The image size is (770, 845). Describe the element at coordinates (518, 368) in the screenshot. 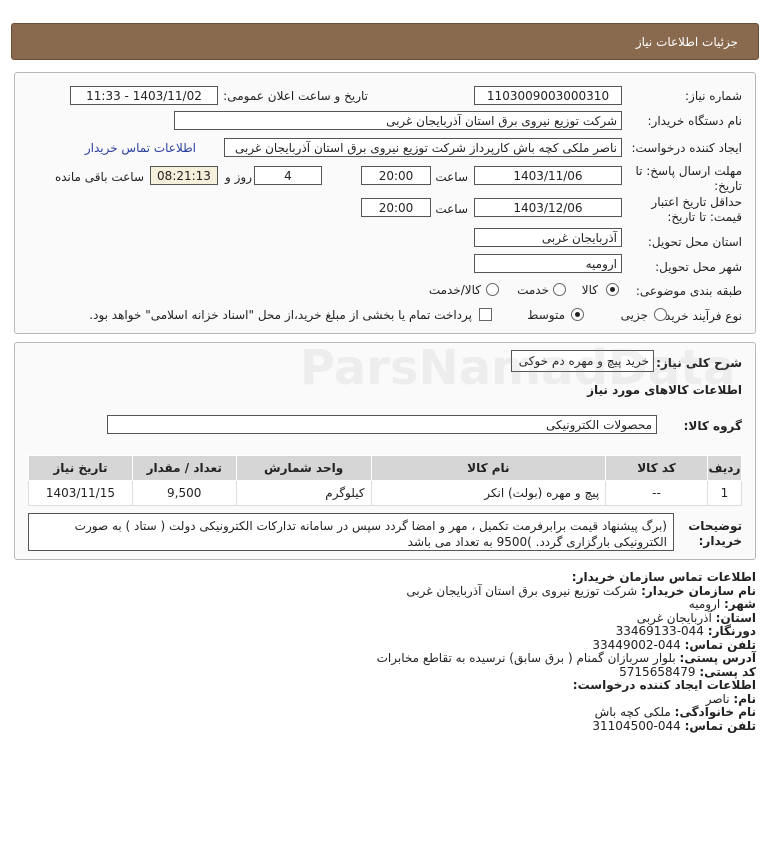

I see `watermark-text: ParsNamadData` at that location.